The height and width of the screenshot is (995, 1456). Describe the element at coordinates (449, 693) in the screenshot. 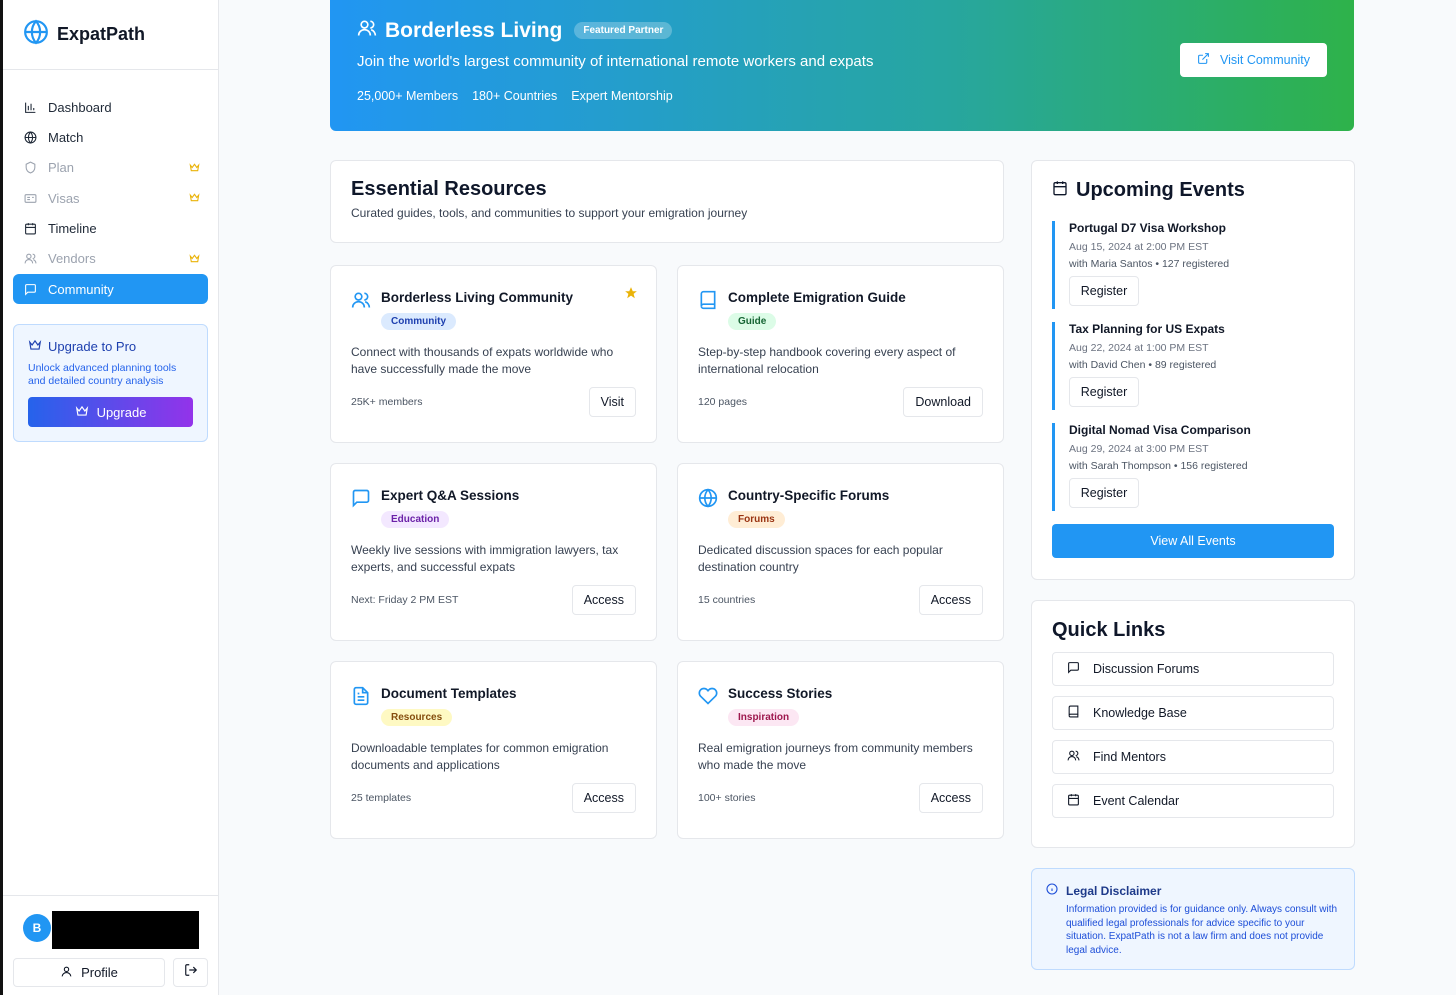

I see `resource-title: Document Templates` at that location.